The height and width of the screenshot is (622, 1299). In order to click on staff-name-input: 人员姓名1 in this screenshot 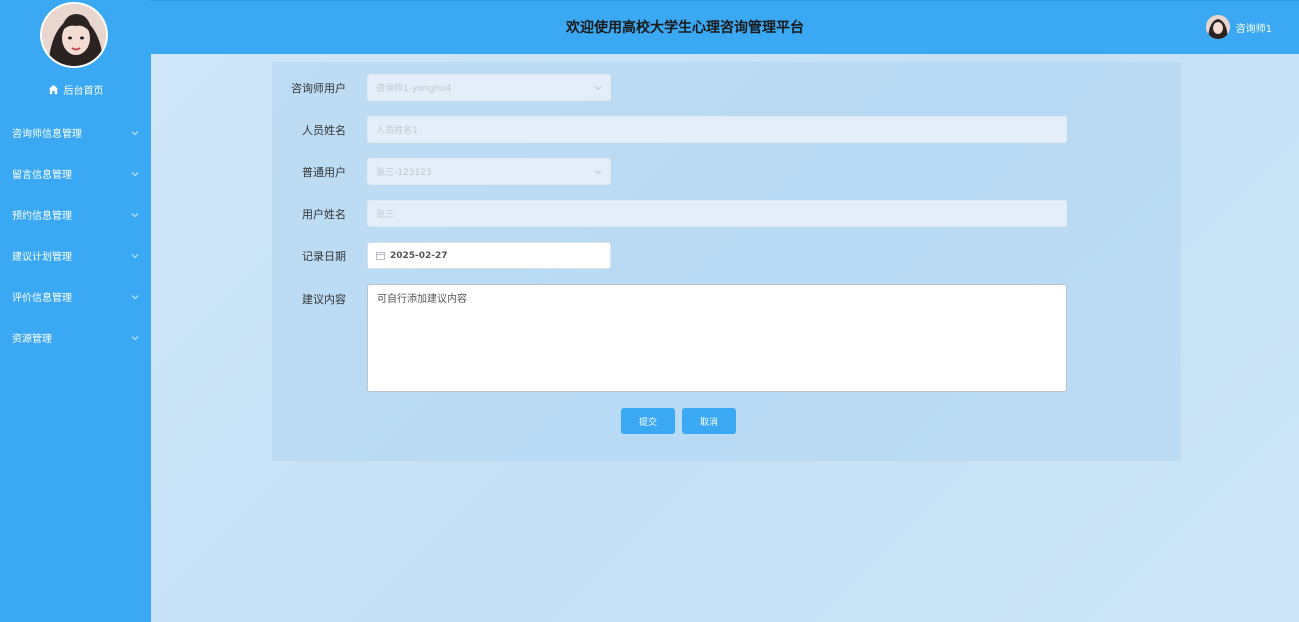, I will do `click(717, 129)`.